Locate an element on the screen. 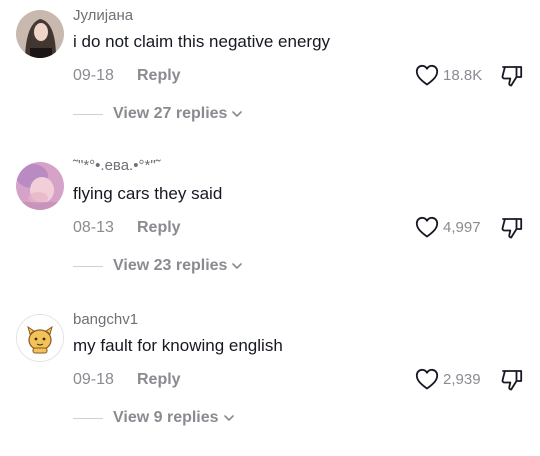 Image resolution: width=540 pixels, height=456 pixels. comment-text: flying cars they said is located at coordinates (148, 193).